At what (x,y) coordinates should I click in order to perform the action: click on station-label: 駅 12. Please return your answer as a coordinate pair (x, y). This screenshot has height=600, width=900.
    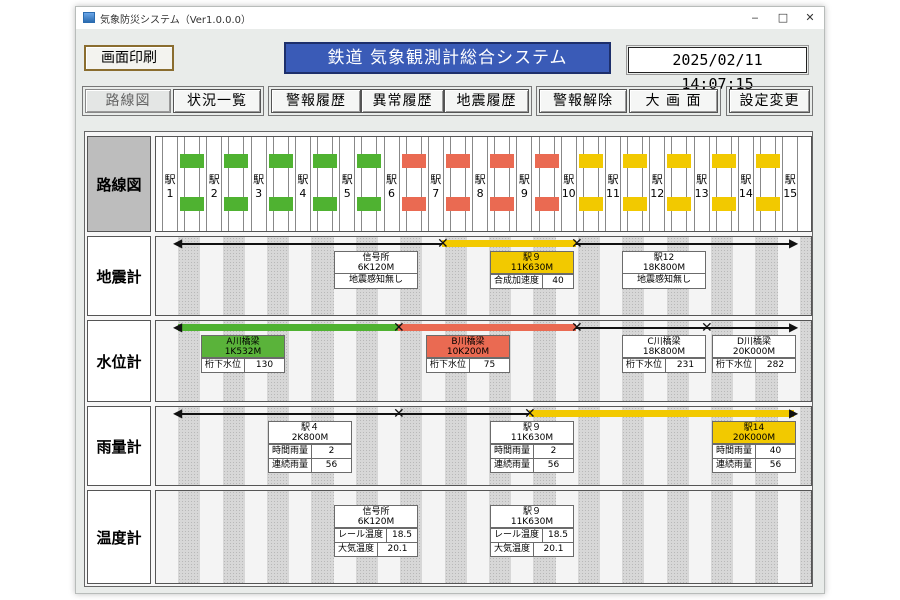
    Looking at the image, I should click on (657, 187).